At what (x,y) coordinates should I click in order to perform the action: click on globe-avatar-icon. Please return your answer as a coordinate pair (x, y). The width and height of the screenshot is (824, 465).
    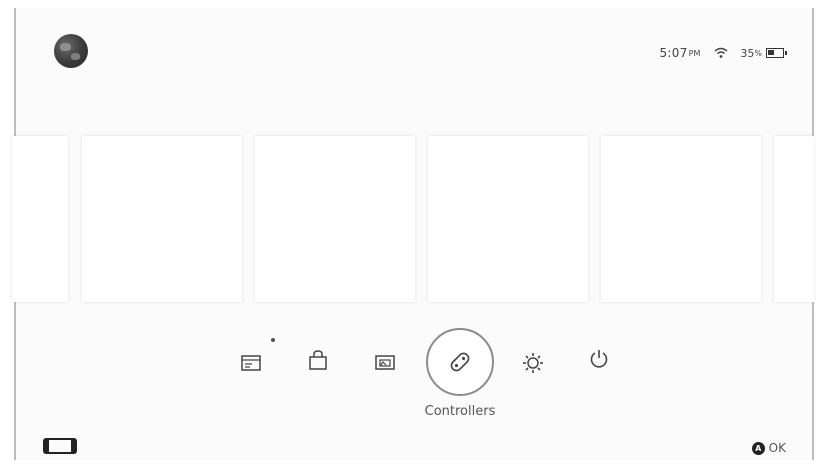
    Looking at the image, I should click on (65, 47).